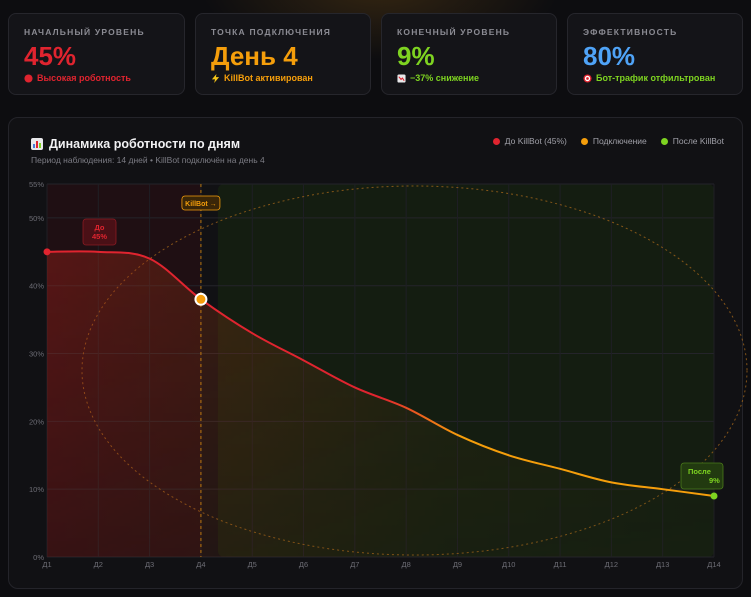 Image resolution: width=751 pixels, height=597 pixels. Describe the element at coordinates (560, 564) in the screenshot. I see `x-tick-label: Д11` at that location.